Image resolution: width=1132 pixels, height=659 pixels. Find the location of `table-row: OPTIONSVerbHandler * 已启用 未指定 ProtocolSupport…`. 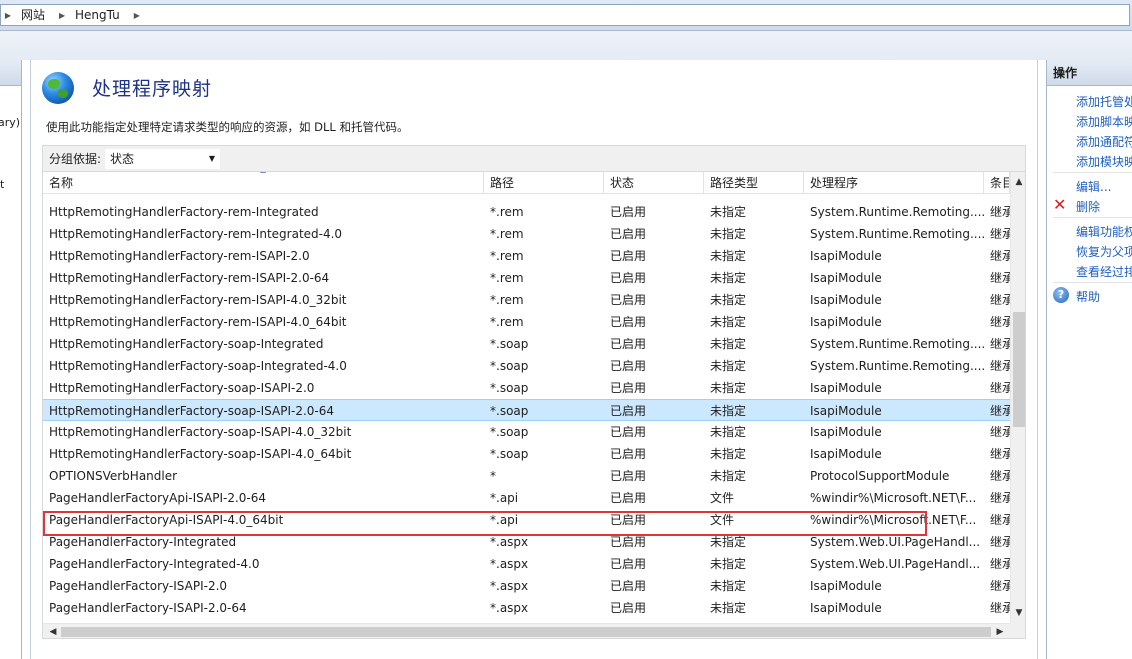

table-row: OPTIONSVerbHandler * 已启用 未指定 ProtocolSupport… is located at coordinates (526, 476).